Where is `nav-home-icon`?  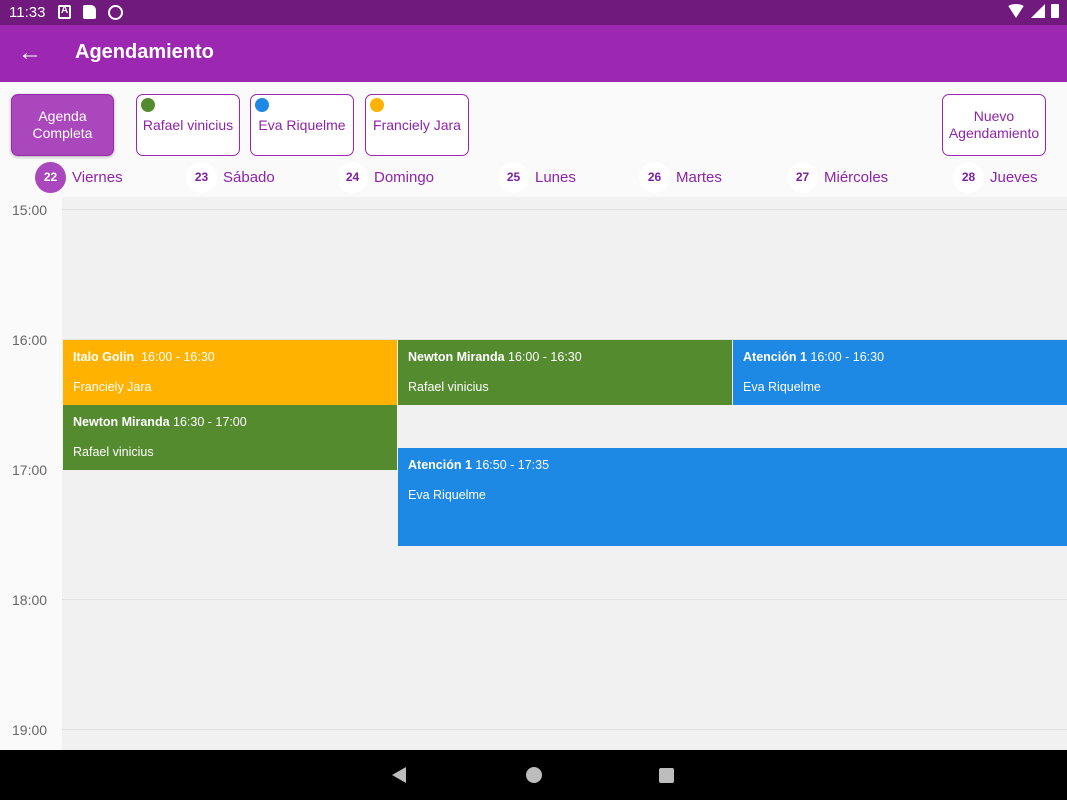 nav-home-icon is located at coordinates (534, 775).